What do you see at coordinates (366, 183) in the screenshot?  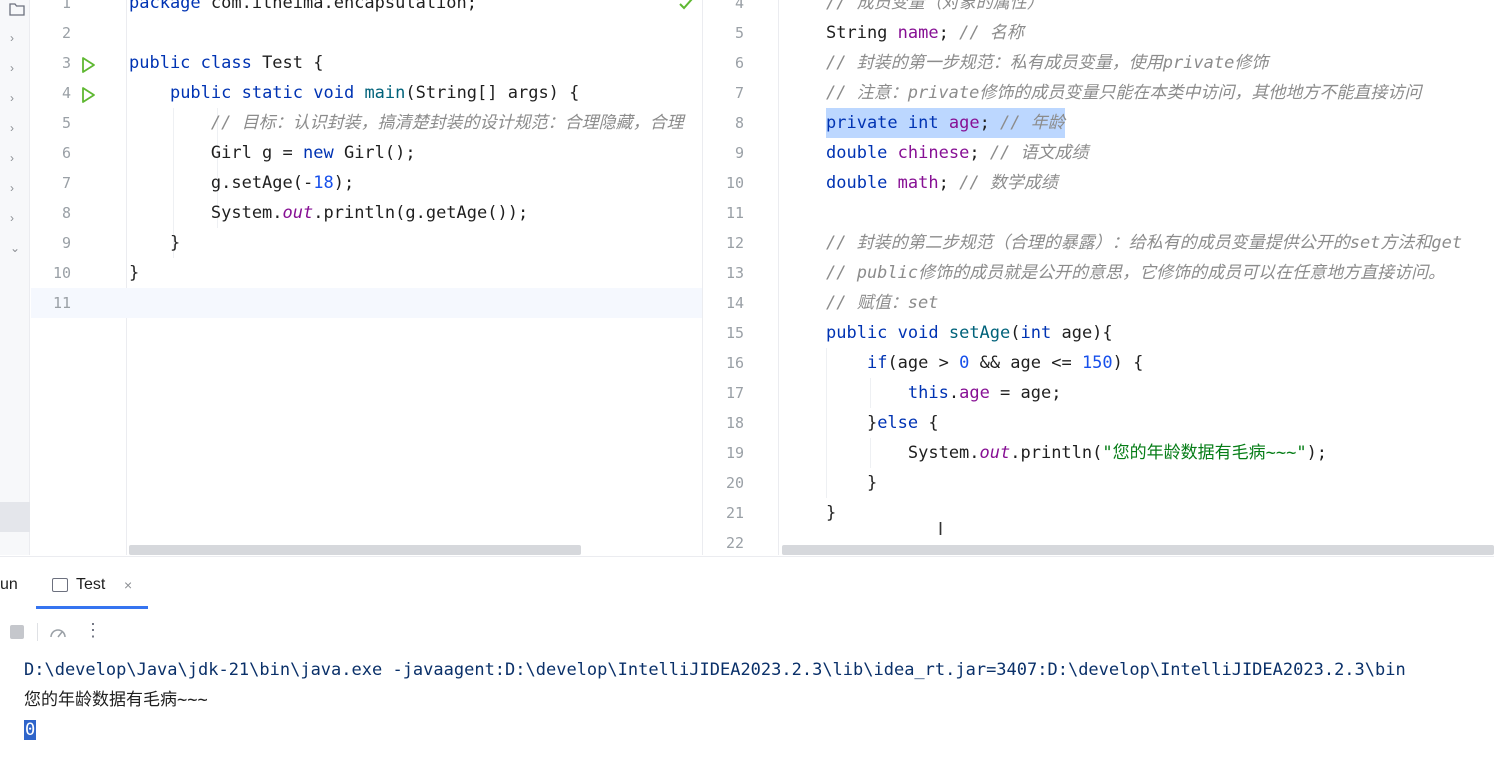 I see `code-line: 7 g.setAge(-18);` at bounding box center [366, 183].